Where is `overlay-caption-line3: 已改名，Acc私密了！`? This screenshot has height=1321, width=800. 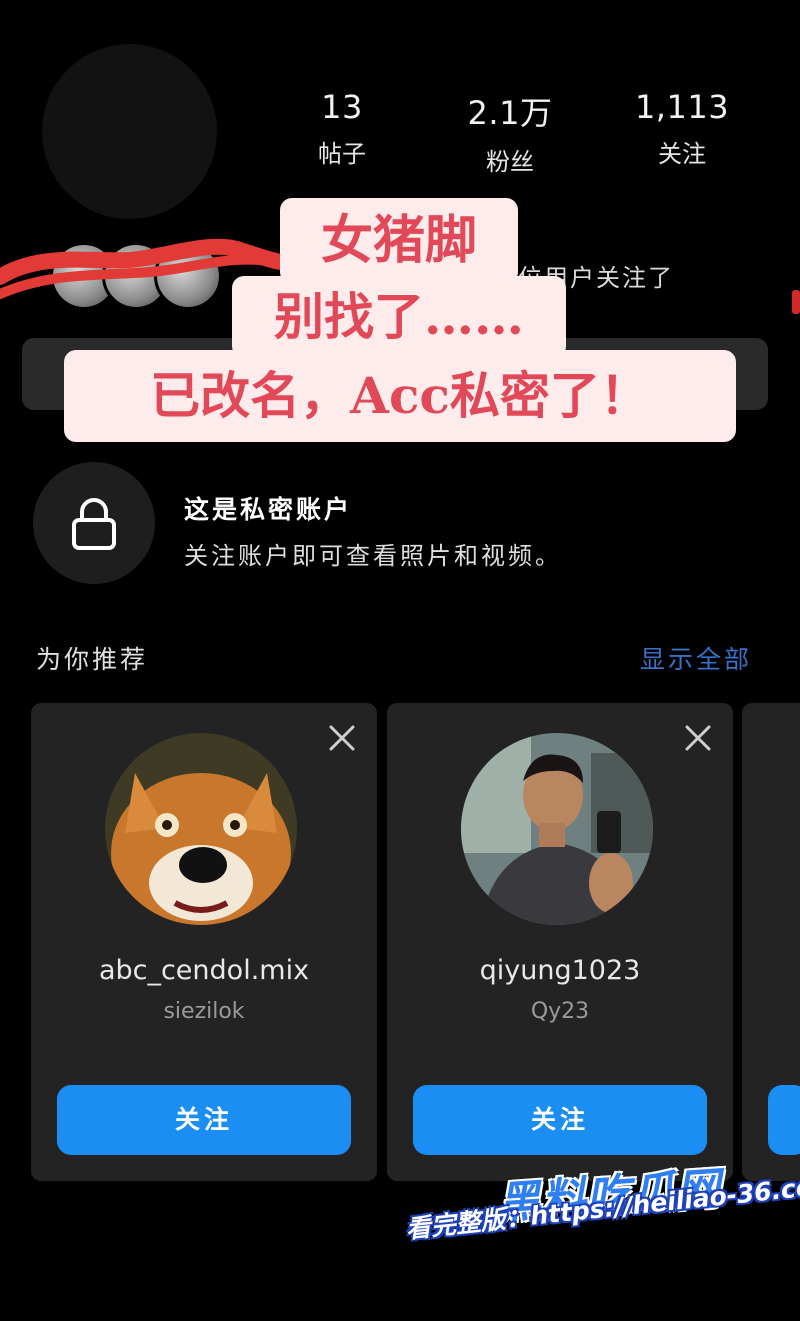
overlay-caption-line3: 已改名，Acc私密了！ is located at coordinates (400, 396).